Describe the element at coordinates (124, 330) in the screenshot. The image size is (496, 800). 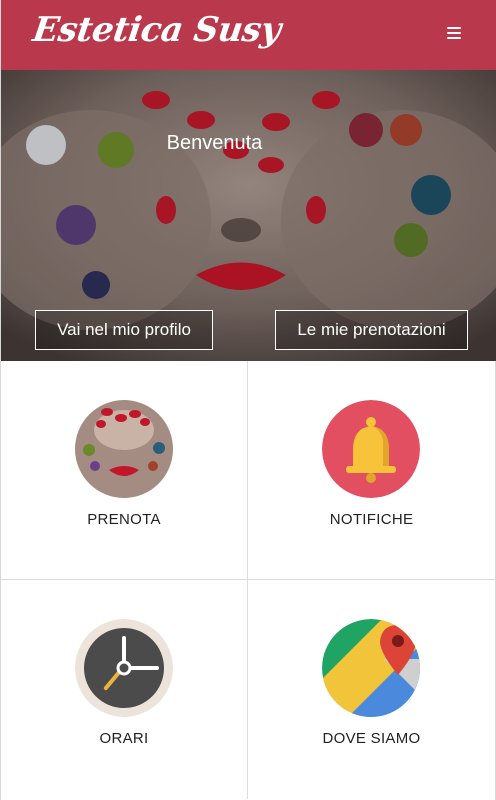
I see `profile-button: Vai nel mio profilo` at that location.